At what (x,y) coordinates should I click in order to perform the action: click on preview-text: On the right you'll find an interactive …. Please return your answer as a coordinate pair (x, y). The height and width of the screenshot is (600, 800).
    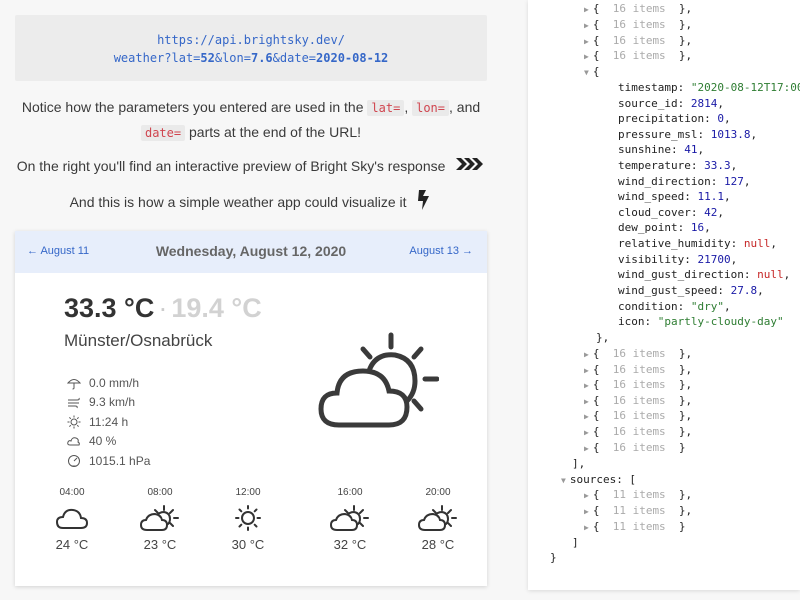
    Looking at the image, I should click on (251, 166).